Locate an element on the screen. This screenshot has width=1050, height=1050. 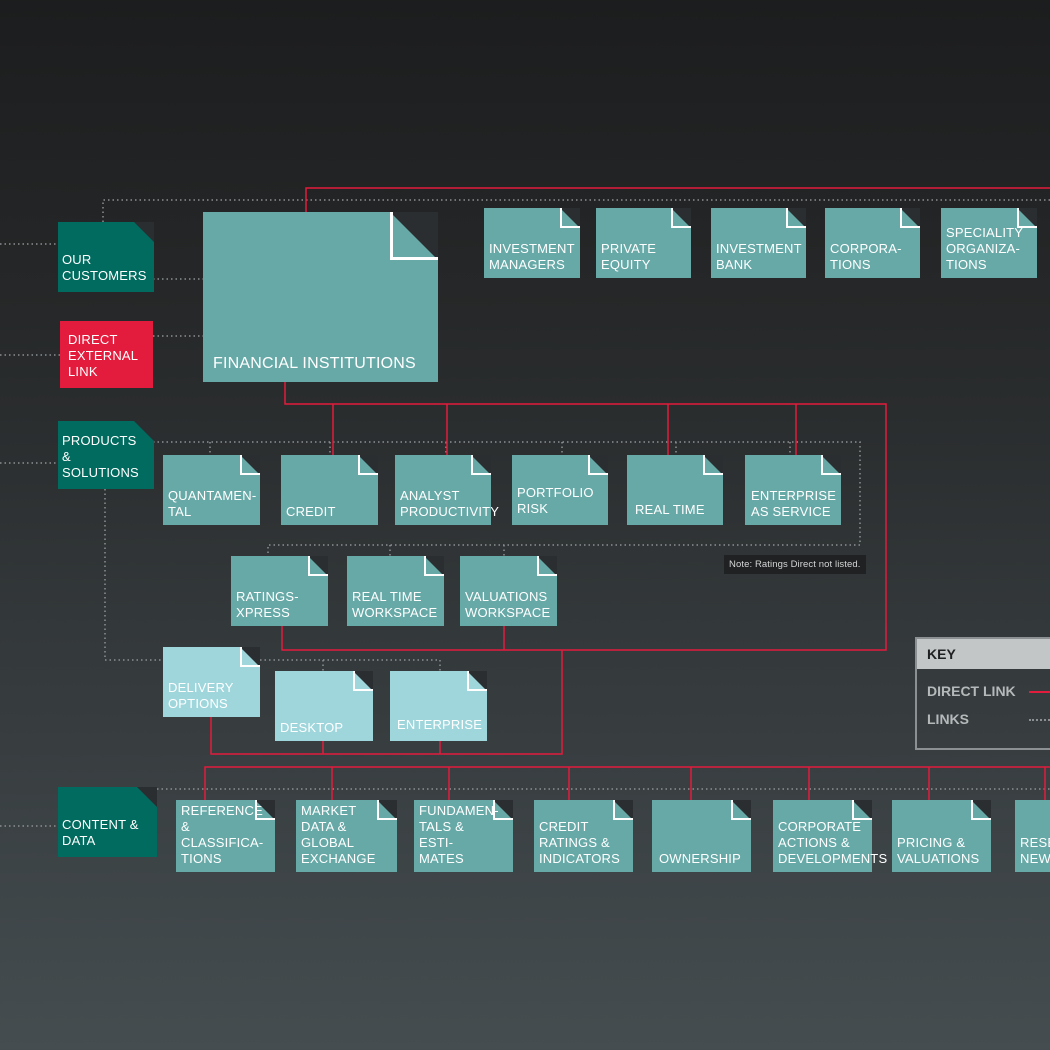
sub-product-card: REAL TIME WORKSPACE is located at coordinates (395, 591).